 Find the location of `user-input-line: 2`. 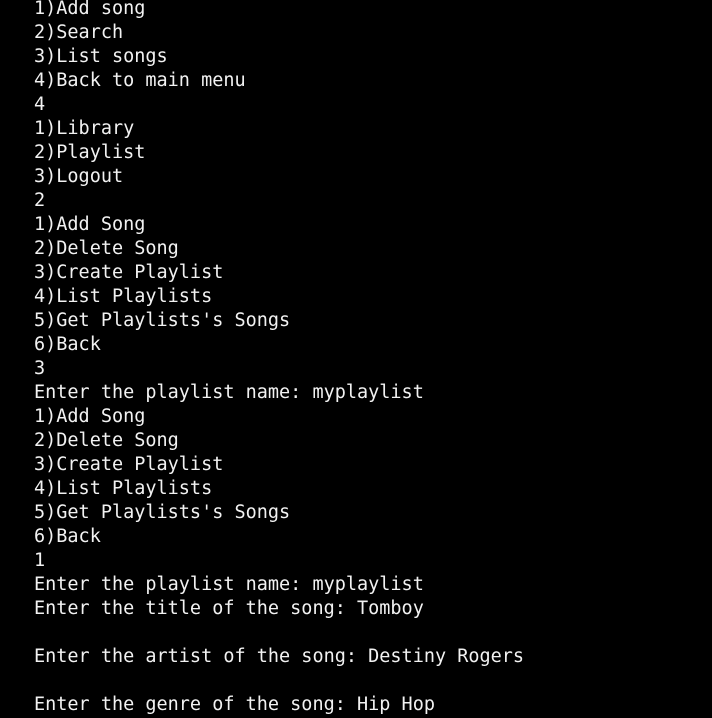

user-input-line: 2 is located at coordinates (40, 200).